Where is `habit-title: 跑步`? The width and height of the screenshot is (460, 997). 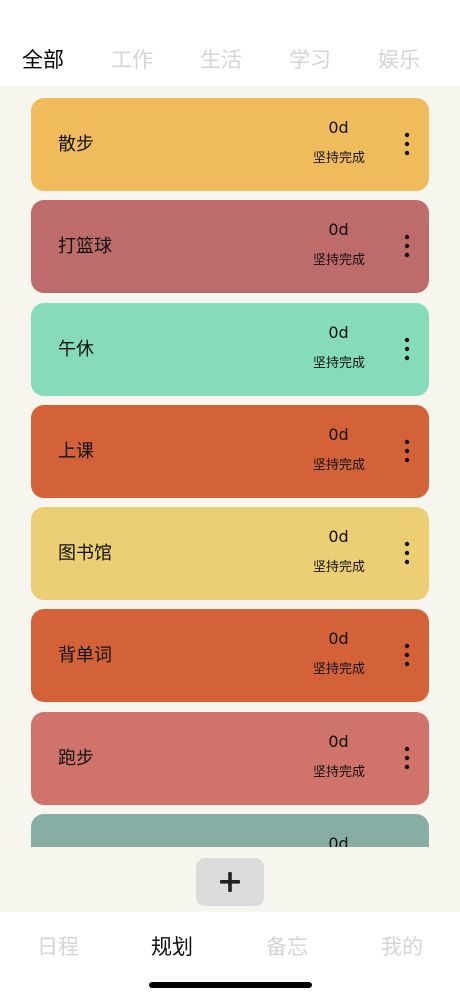
habit-title: 跑步 is located at coordinates (76, 758).